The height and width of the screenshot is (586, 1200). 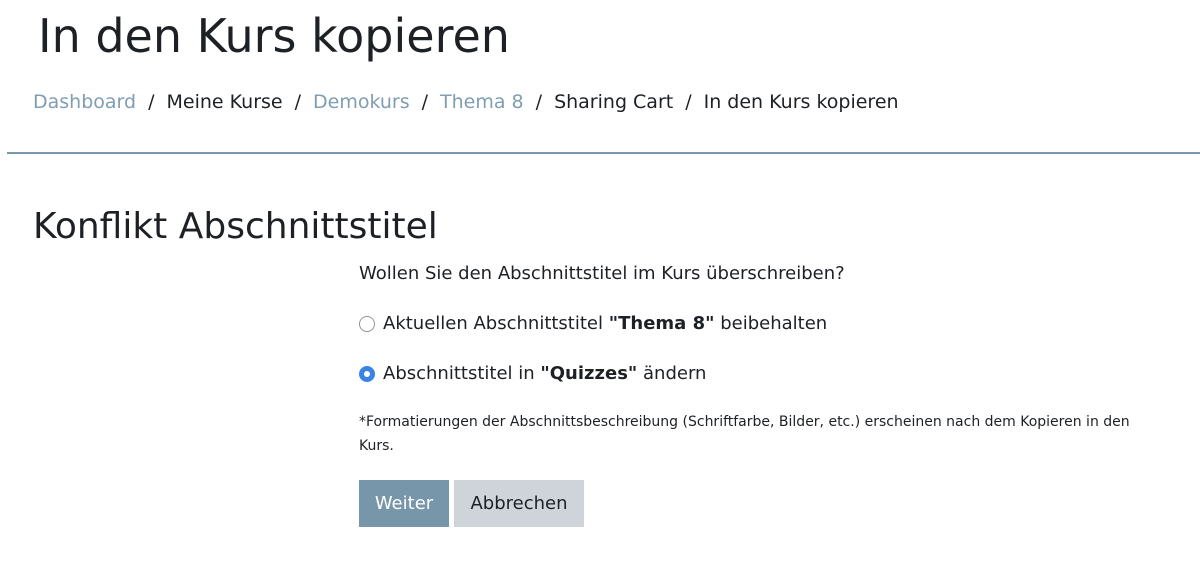 I want to click on option-change-title-label: Abschnittstitel in "Quizzes" ändern, so click(x=544, y=374).